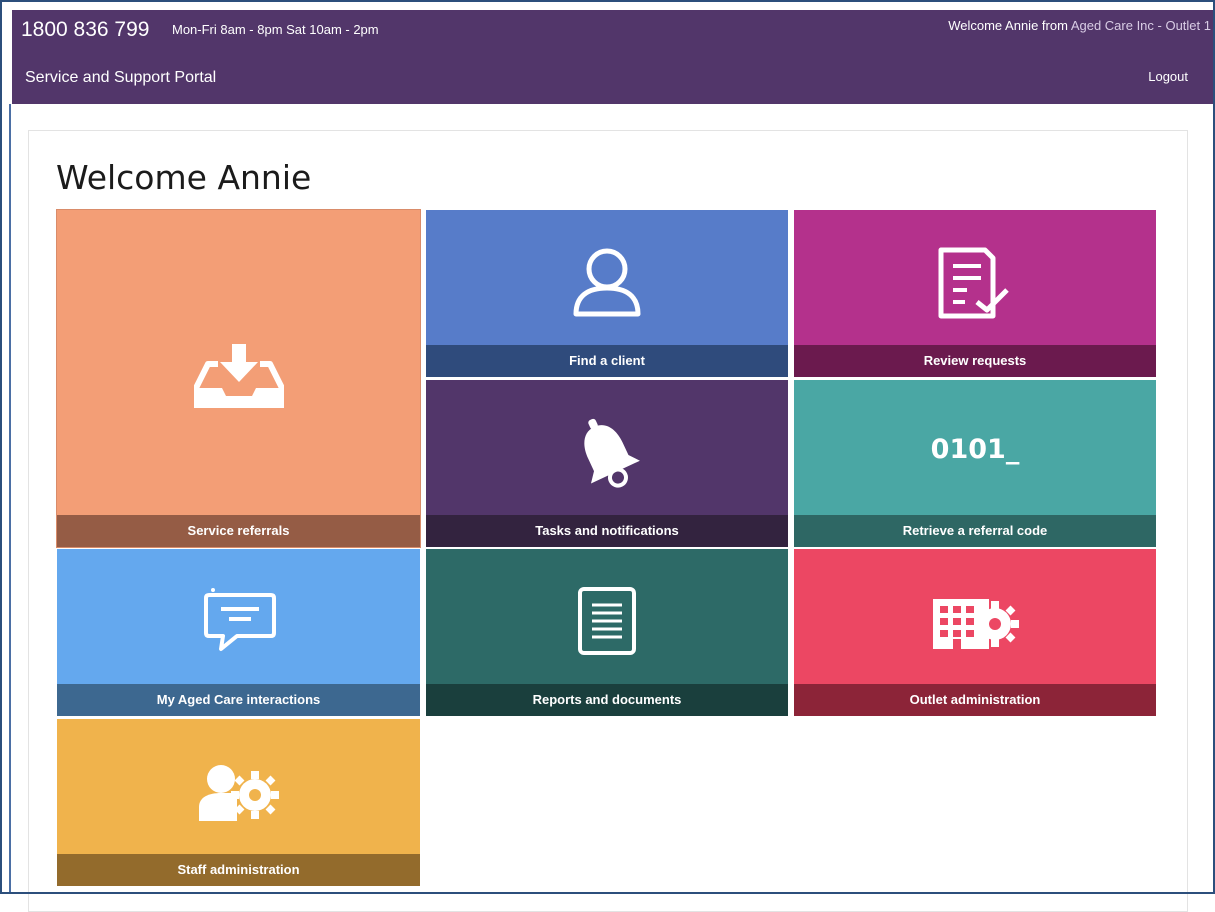 The width and height of the screenshot is (1215, 912). I want to click on logout-link: Logout, so click(1168, 76).